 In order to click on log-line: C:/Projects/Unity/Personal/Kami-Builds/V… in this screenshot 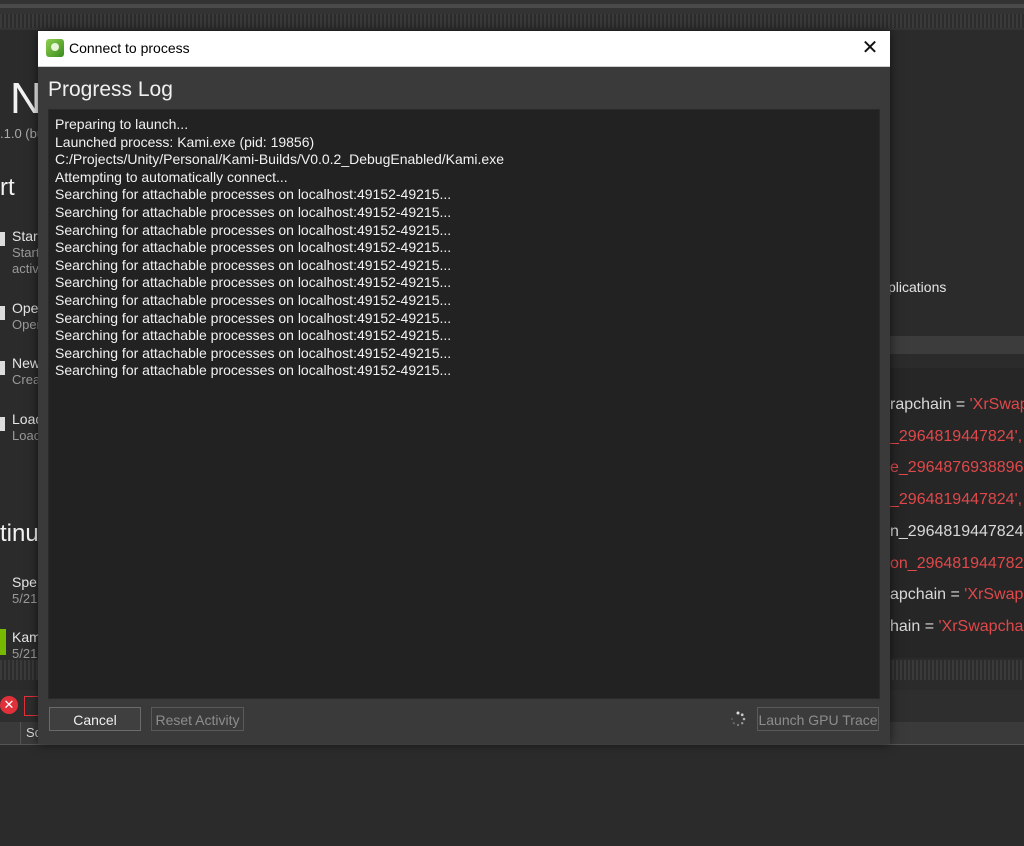, I will do `click(280, 159)`.